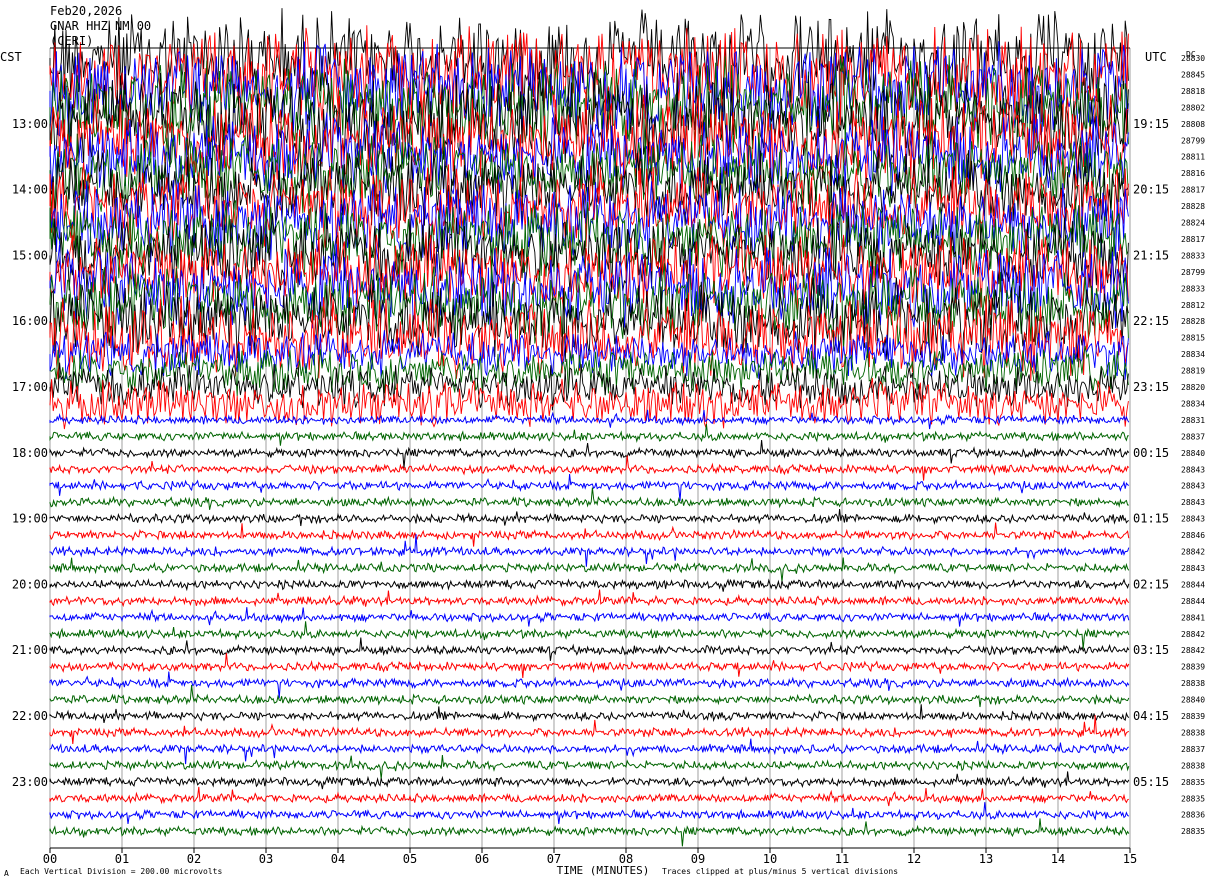 Image resolution: width=1210 pixels, height=886 pixels. I want to click on cst-hour-label: 22:00, so click(30, 716).